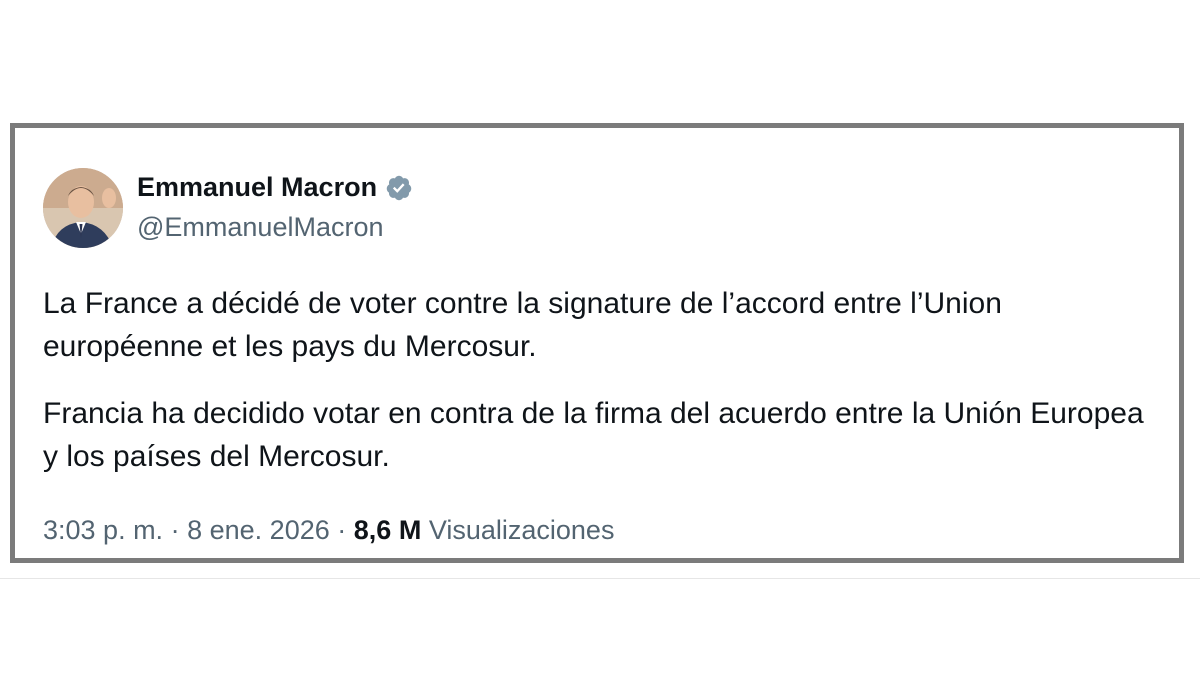 This screenshot has height=675, width=1200. I want to click on avatar, so click(83, 208).